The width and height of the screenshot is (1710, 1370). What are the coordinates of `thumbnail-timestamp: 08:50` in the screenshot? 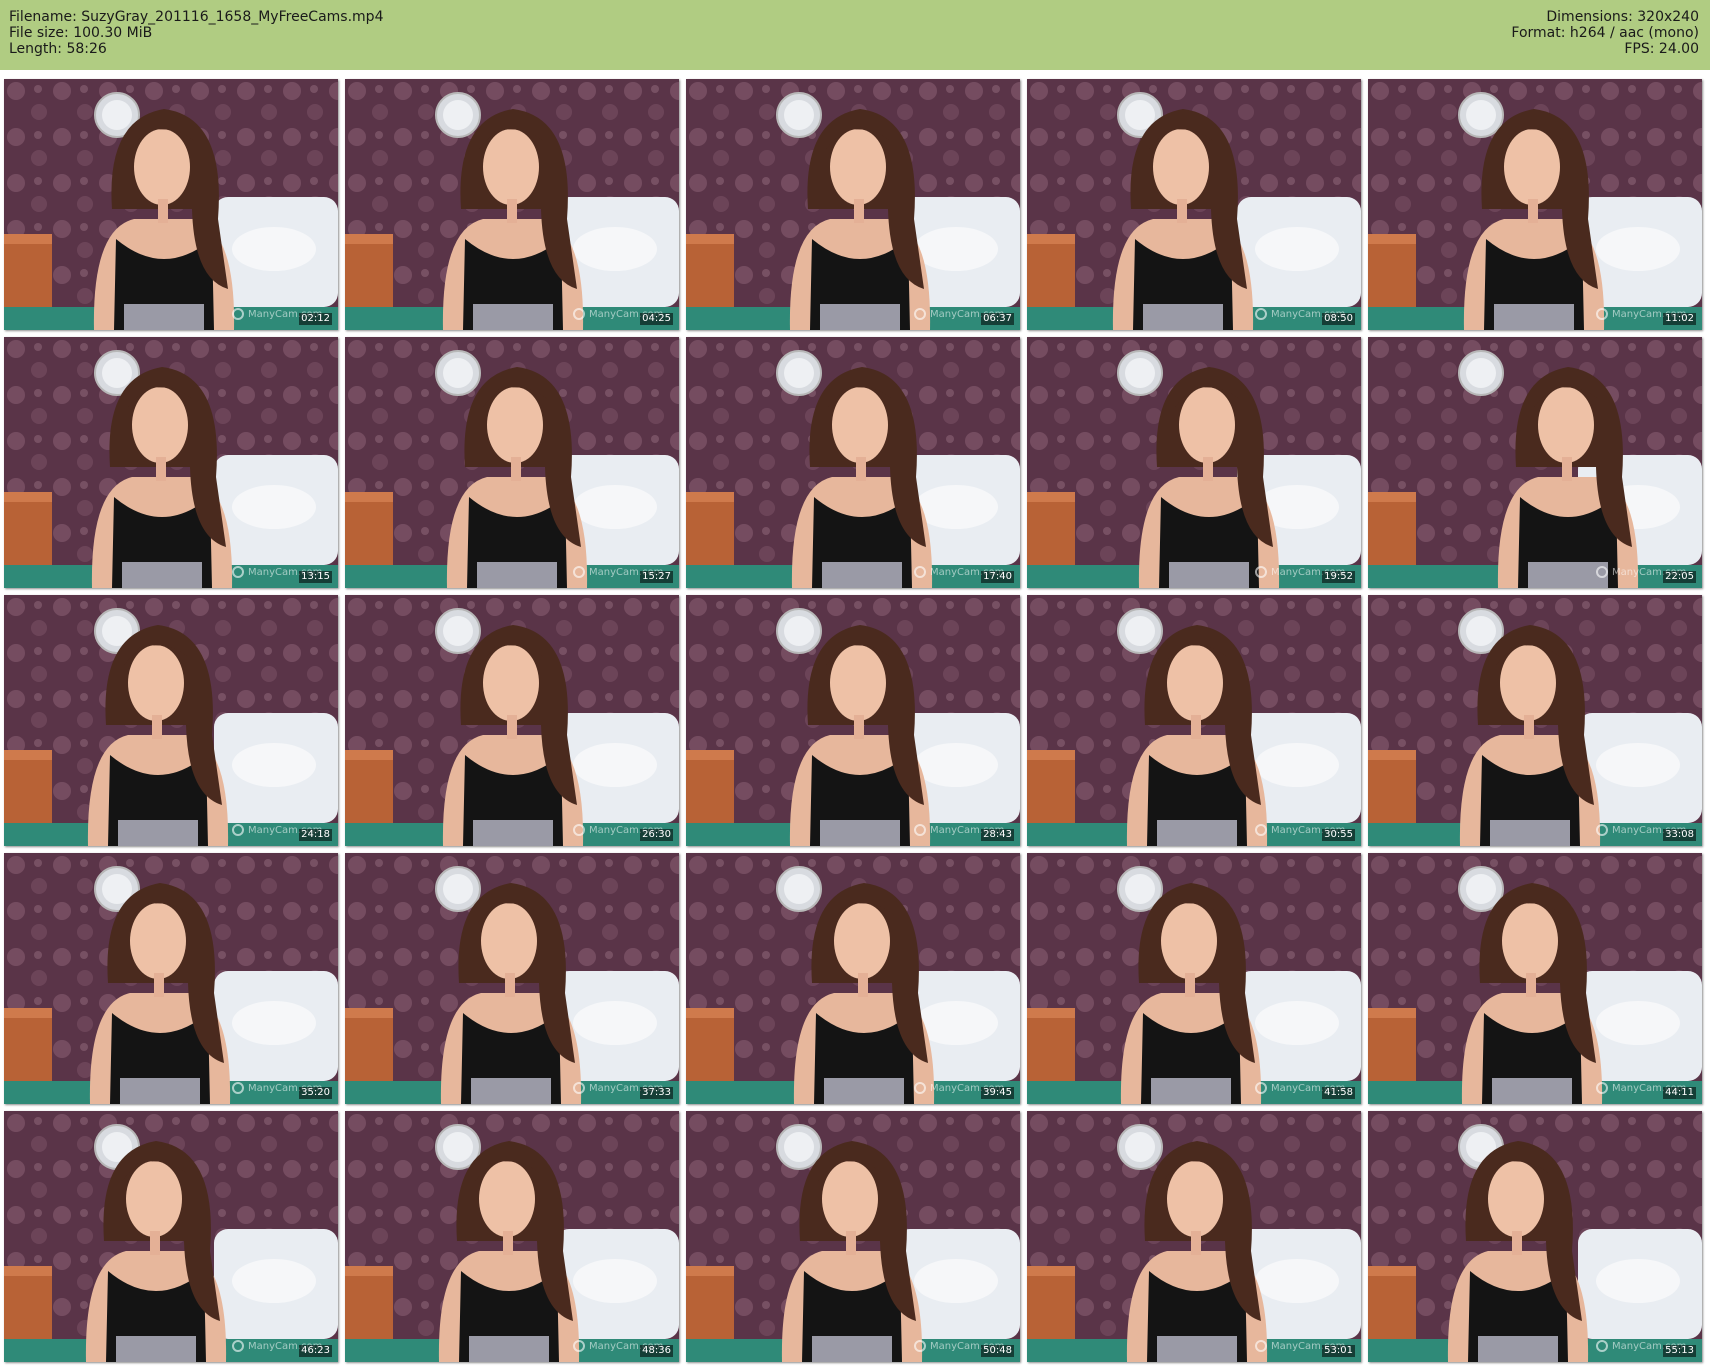 It's located at (1338, 319).